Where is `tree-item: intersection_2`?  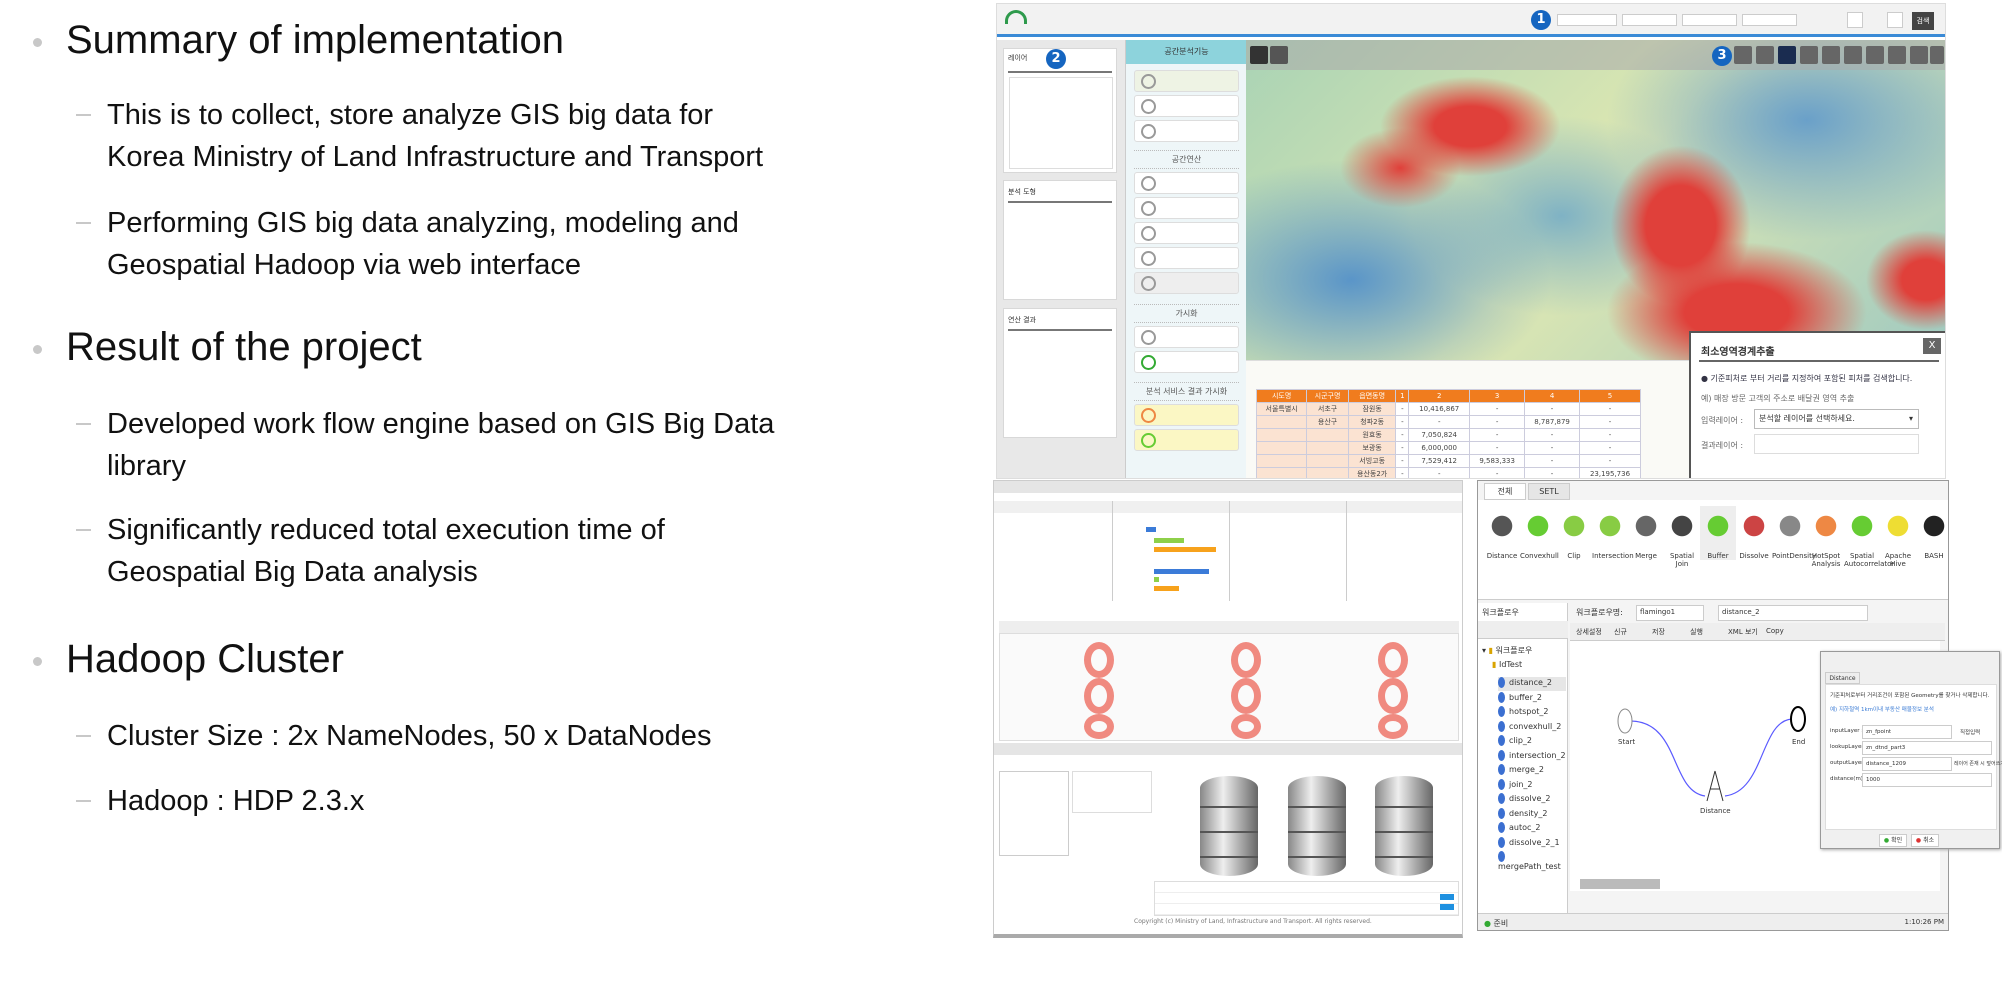 tree-item: intersection_2 is located at coordinates (1532, 756).